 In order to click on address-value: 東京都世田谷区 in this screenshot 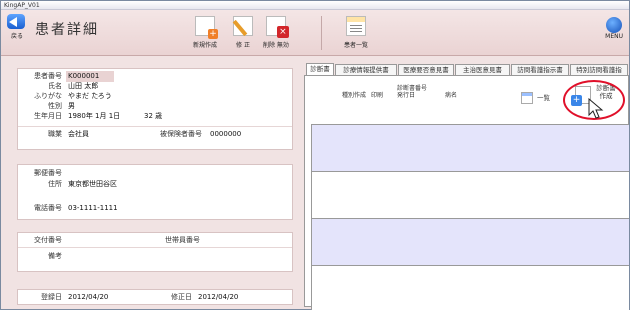, I will do `click(92, 184)`.